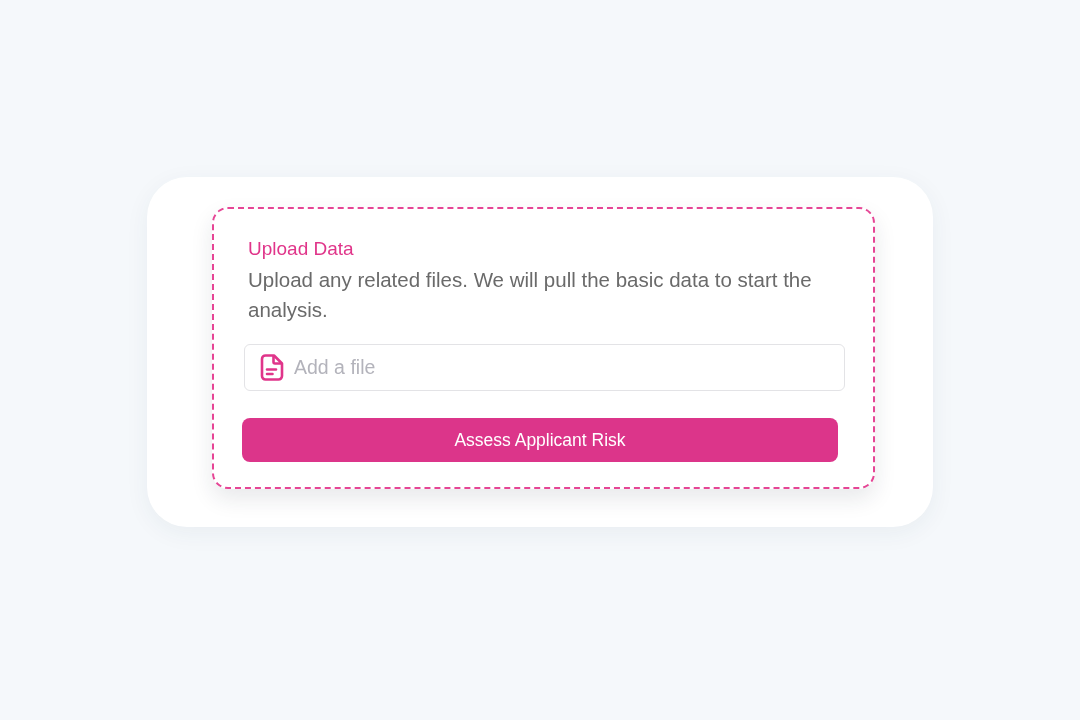 The width and height of the screenshot is (1080, 720). I want to click on upload-title: Upload Data, so click(301, 249).